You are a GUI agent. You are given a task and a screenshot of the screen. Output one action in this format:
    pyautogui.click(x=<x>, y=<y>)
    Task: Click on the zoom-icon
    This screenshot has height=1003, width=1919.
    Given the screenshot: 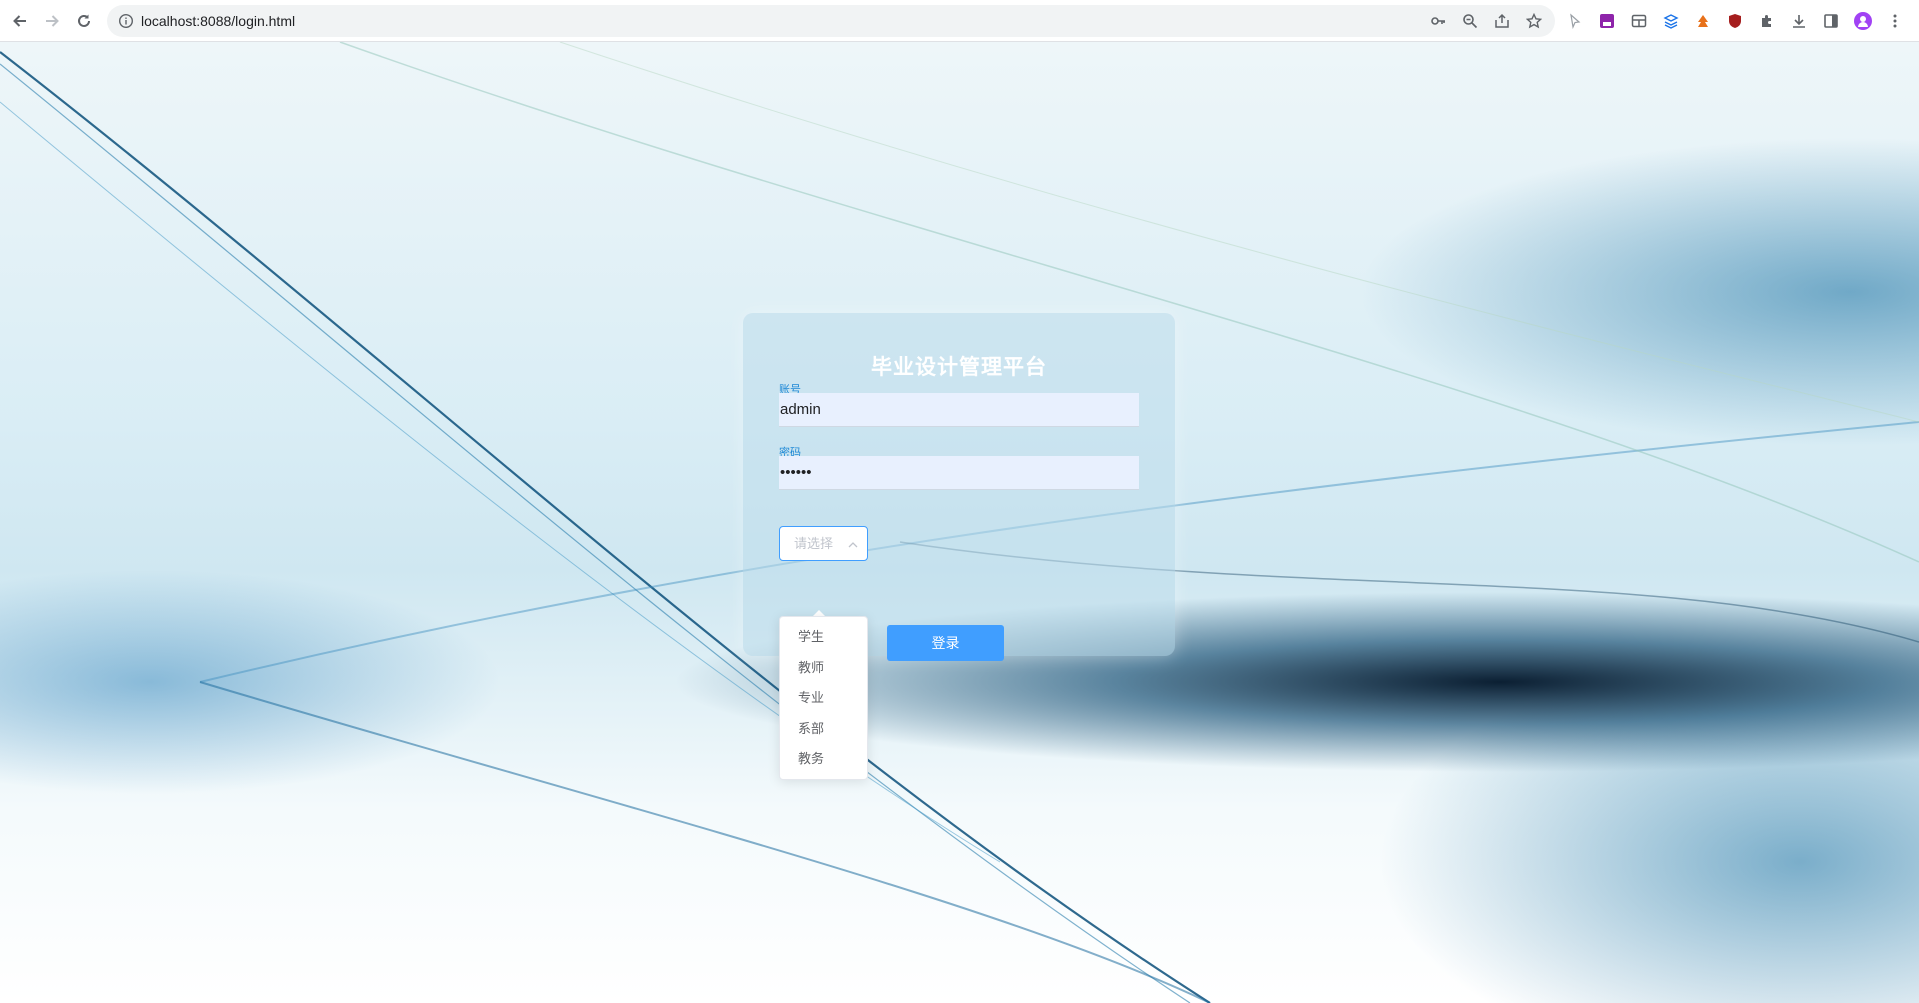 What is the action you would take?
    pyautogui.click(x=1470, y=21)
    